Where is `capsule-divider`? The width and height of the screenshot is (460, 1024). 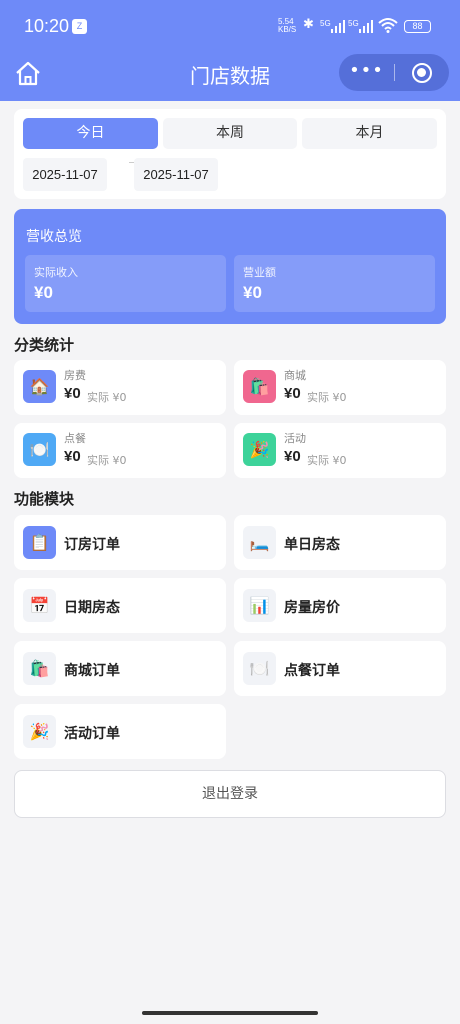 capsule-divider is located at coordinates (394, 72).